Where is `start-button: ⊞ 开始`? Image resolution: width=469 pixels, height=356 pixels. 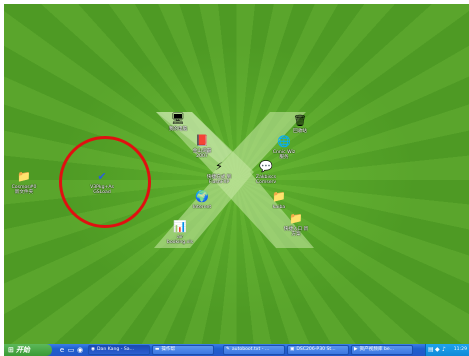
start-button: ⊞ 开始 is located at coordinates (28, 350).